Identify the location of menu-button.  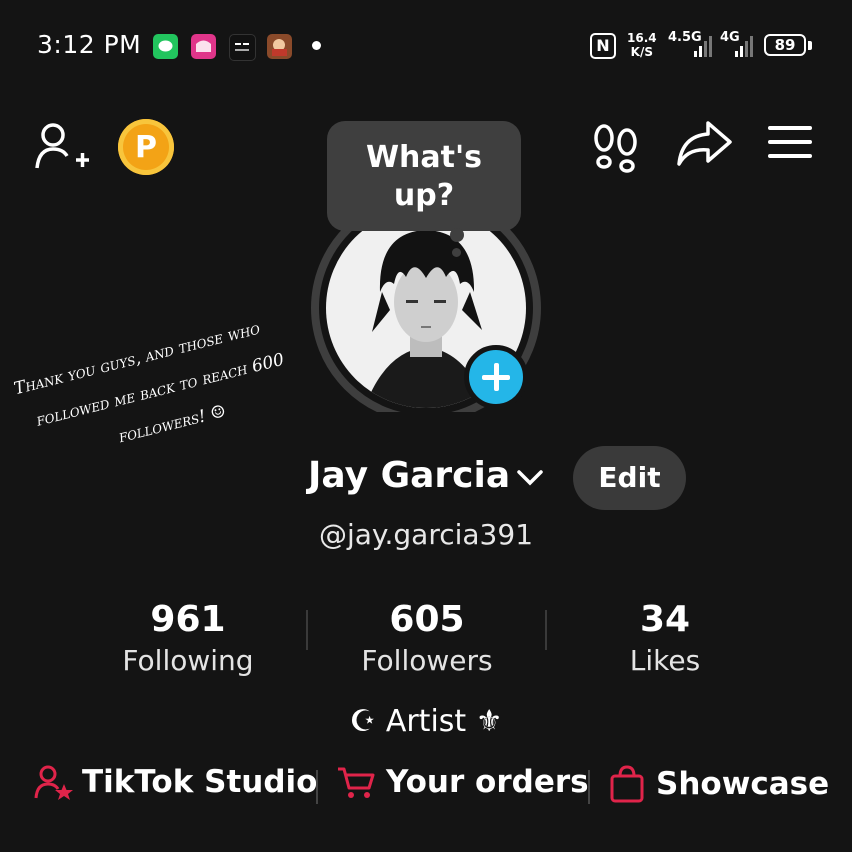
(790, 142).